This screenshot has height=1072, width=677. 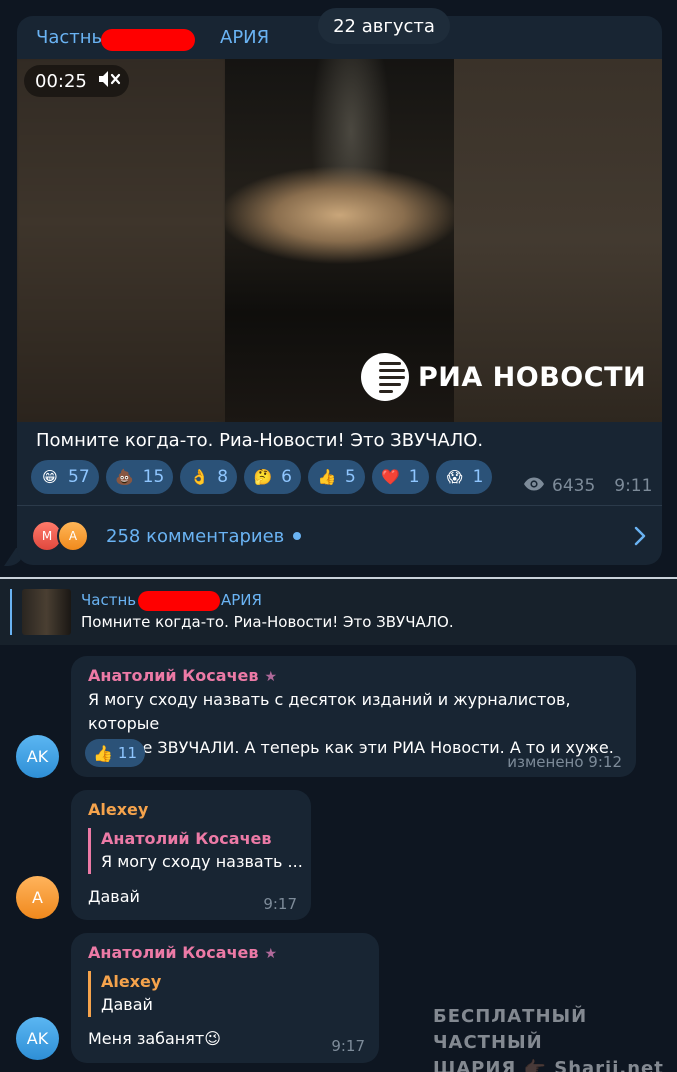 What do you see at coordinates (61, 81) in the screenshot?
I see `video-time: 00:25` at bounding box center [61, 81].